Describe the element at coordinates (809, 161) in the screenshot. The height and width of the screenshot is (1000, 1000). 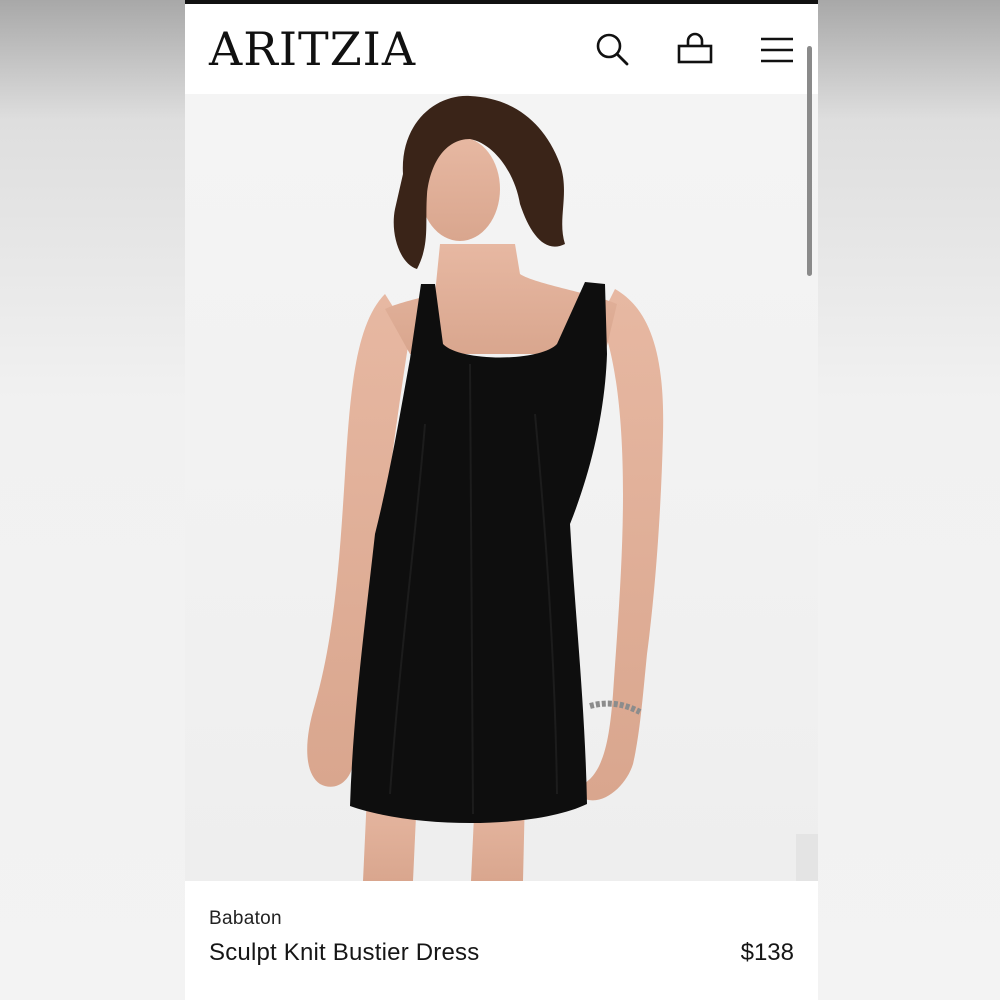
I see `scrollbar` at that location.